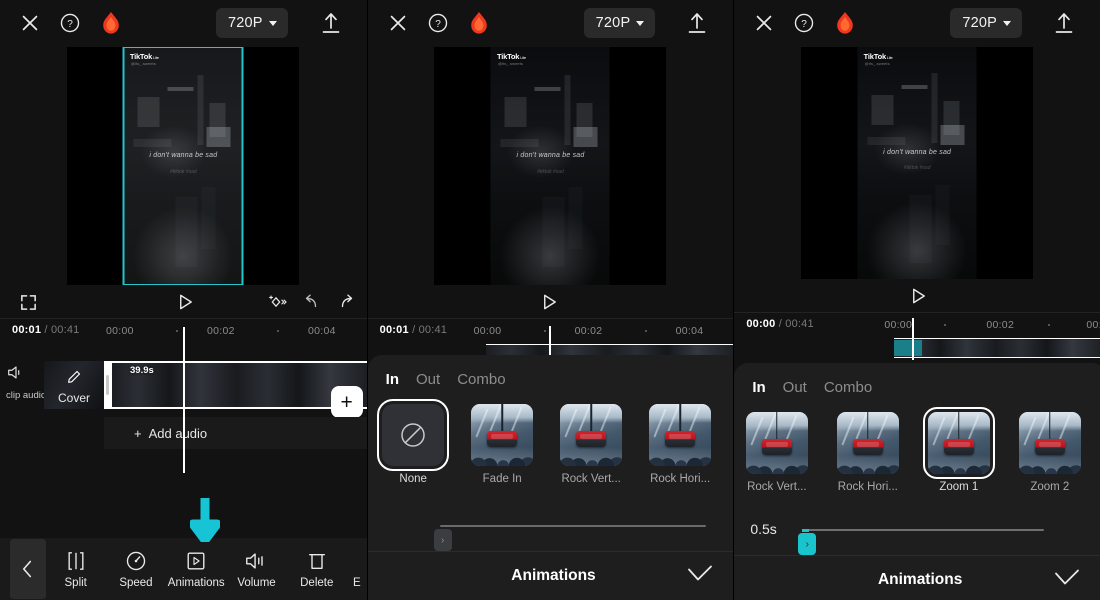 The image size is (1100, 600). Describe the element at coordinates (136, 582) in the screenshot. I see `tool-label: Speed` at that location.